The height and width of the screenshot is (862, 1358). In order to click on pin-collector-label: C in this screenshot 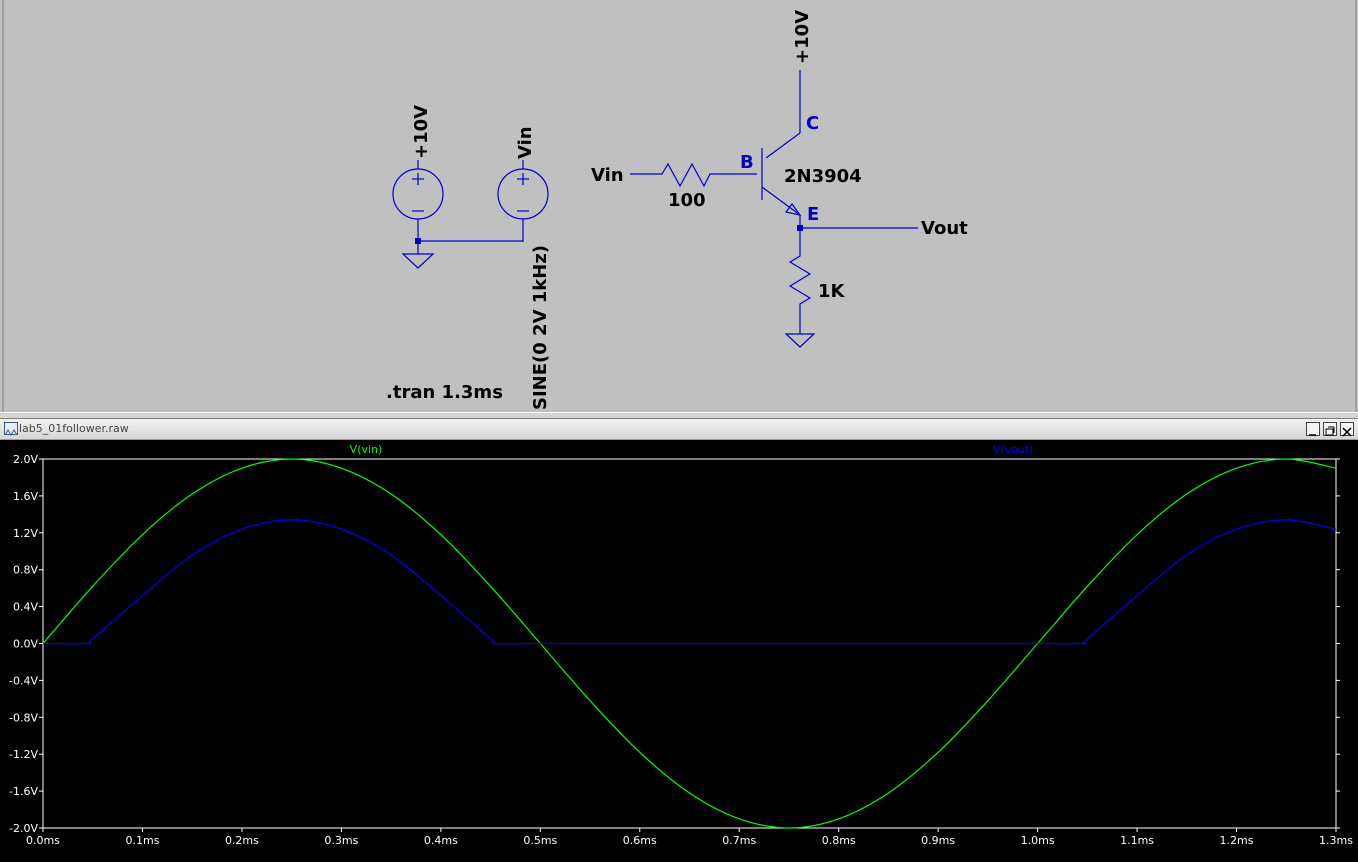, I will do `click(812, 123)`.